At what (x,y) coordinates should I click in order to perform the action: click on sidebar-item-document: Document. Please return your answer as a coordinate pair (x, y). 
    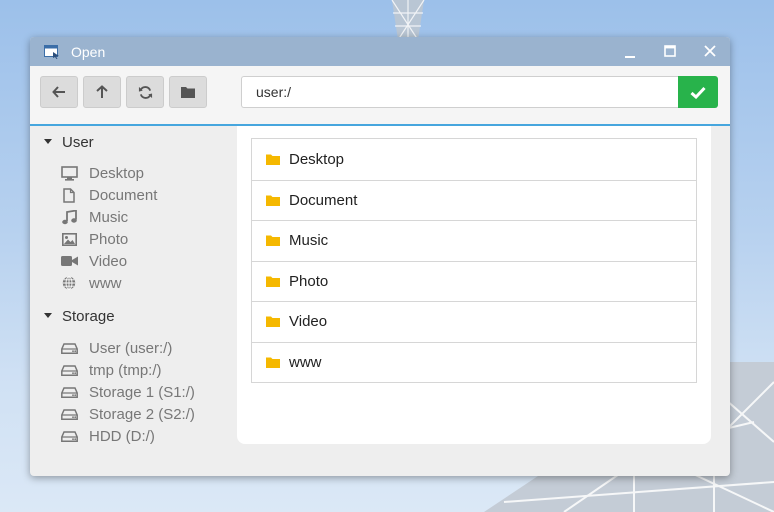
    Looking at the image, I should click on (108, 195).